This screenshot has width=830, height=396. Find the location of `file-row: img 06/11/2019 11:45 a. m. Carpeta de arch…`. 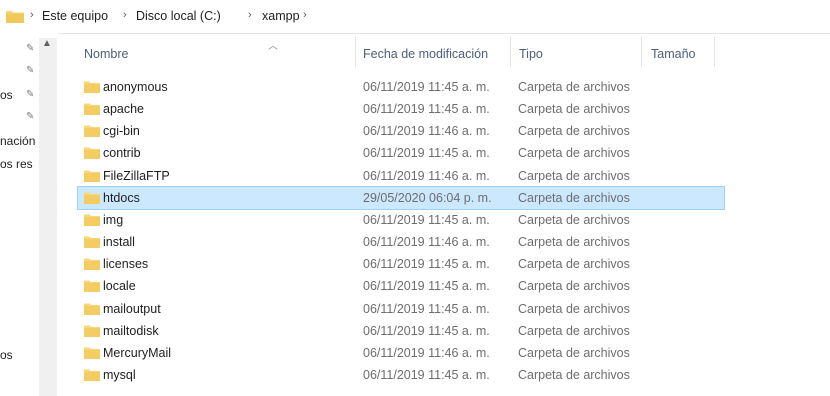

file-row: img 06/11/2019 11:45 a. m. Carpeta de arch… is located at coordinates (401, 220).